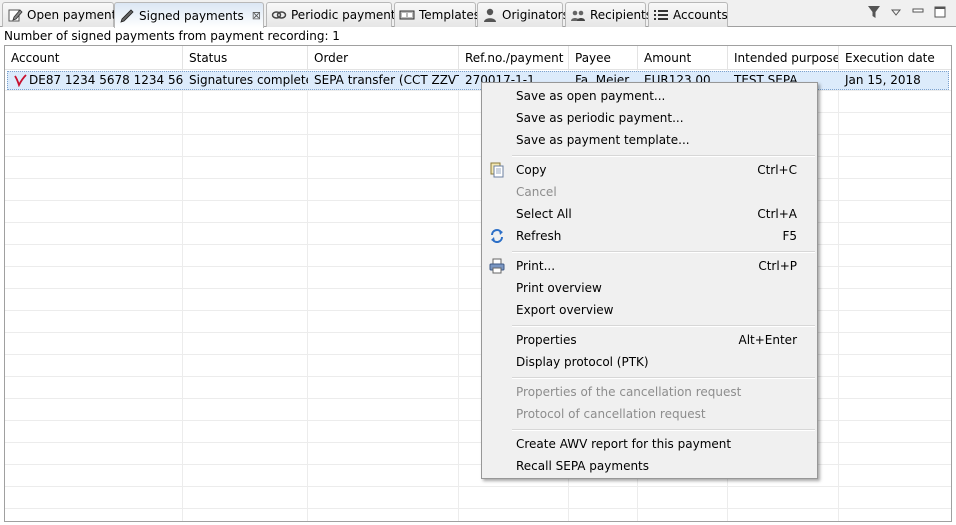  Describe the element at coordinates (611, 414) in the screenshot. I see `menu-item-cancellation-protocol: Protocol of cancellation request` at that location.